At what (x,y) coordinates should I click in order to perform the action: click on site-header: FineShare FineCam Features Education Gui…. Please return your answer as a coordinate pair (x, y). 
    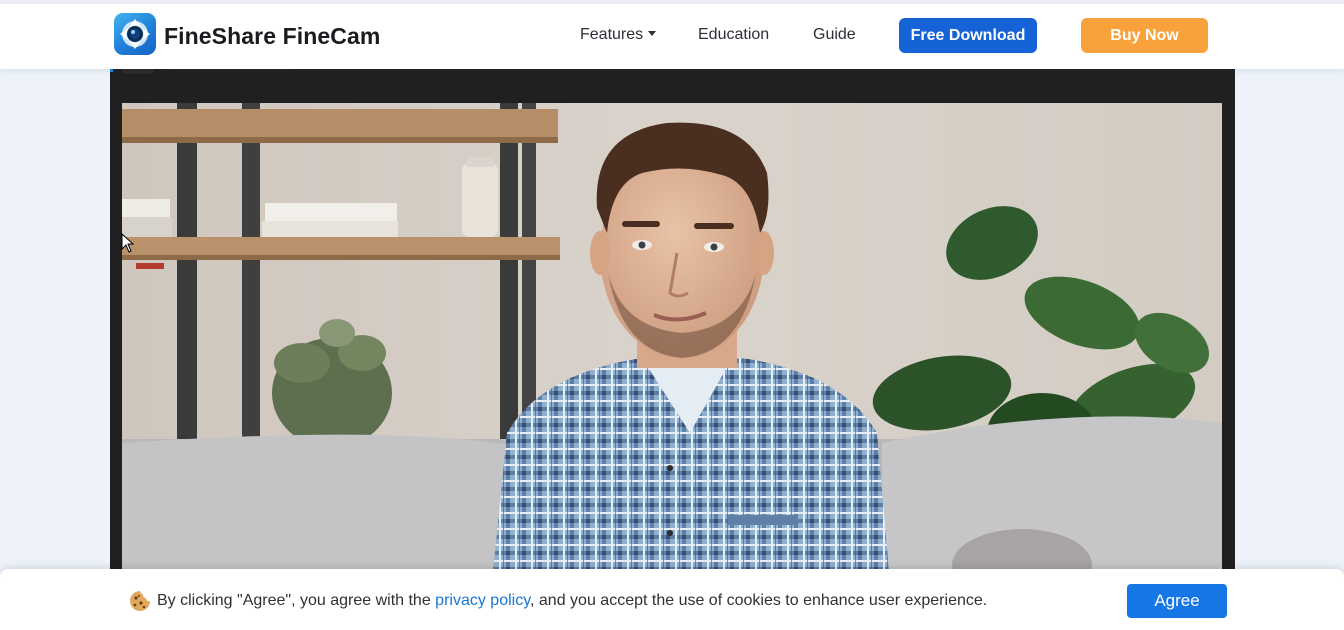
    Looking at the image, I should click on (672, 34).